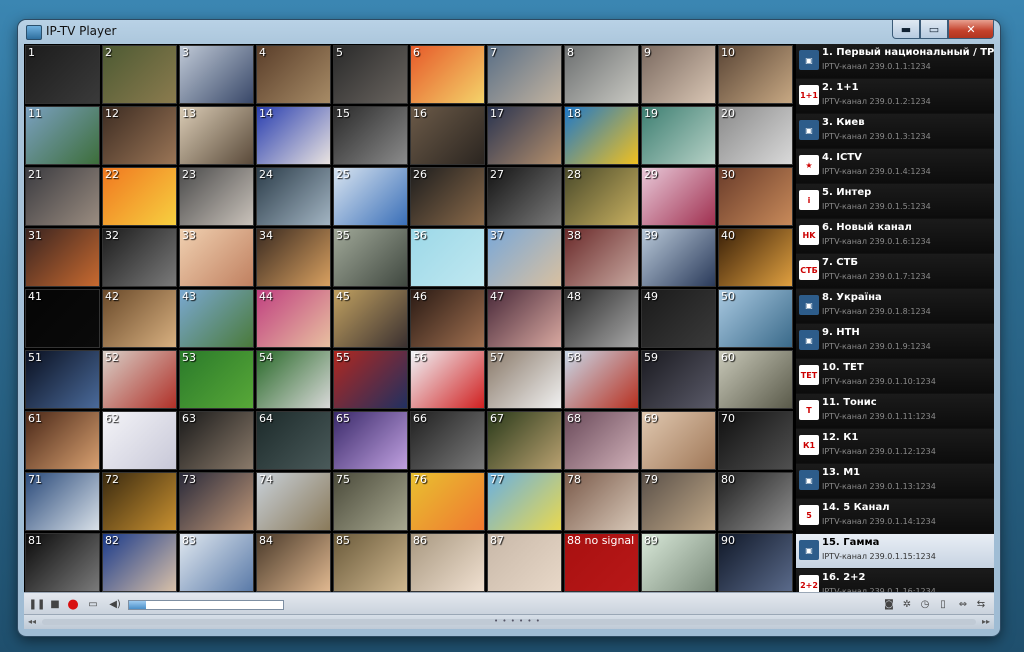  I want to click on channel-preview-tile: 39, so click(678, 257).